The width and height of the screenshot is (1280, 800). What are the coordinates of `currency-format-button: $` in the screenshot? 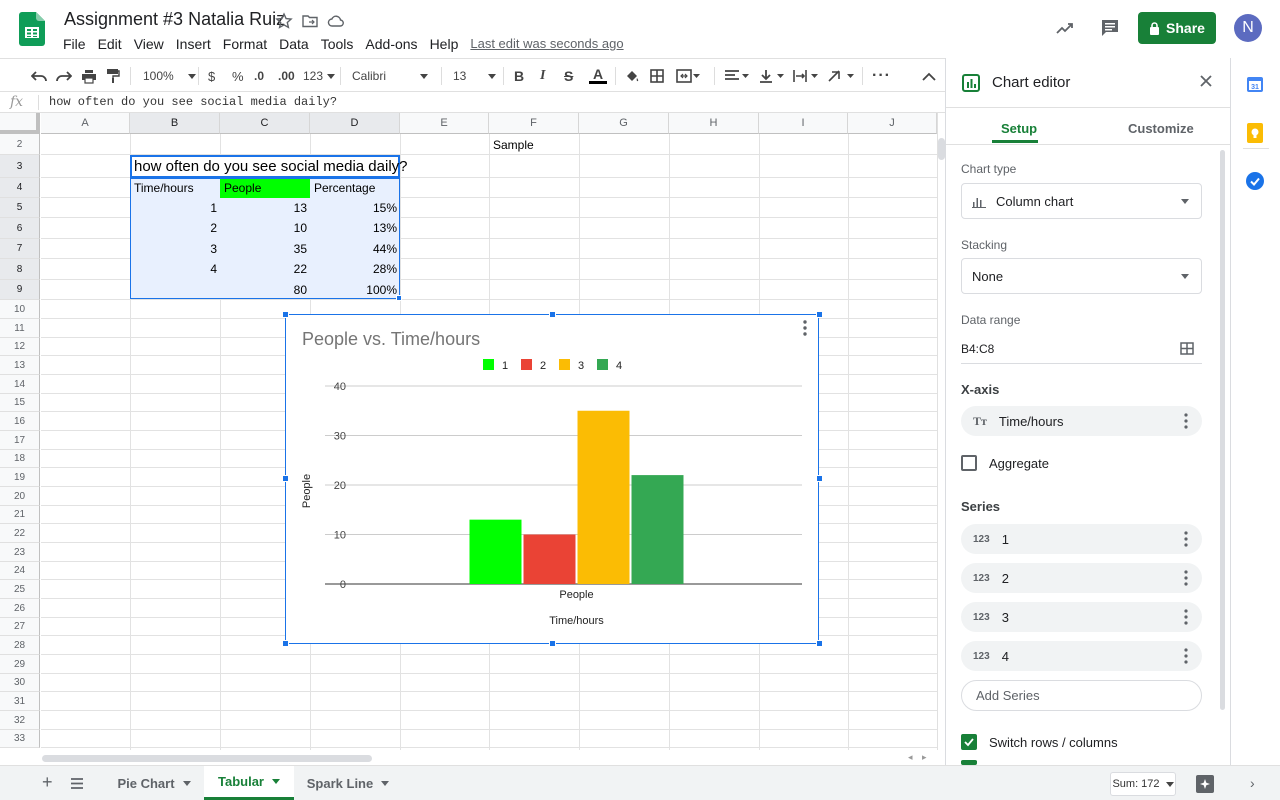 It's located at (211, 76).